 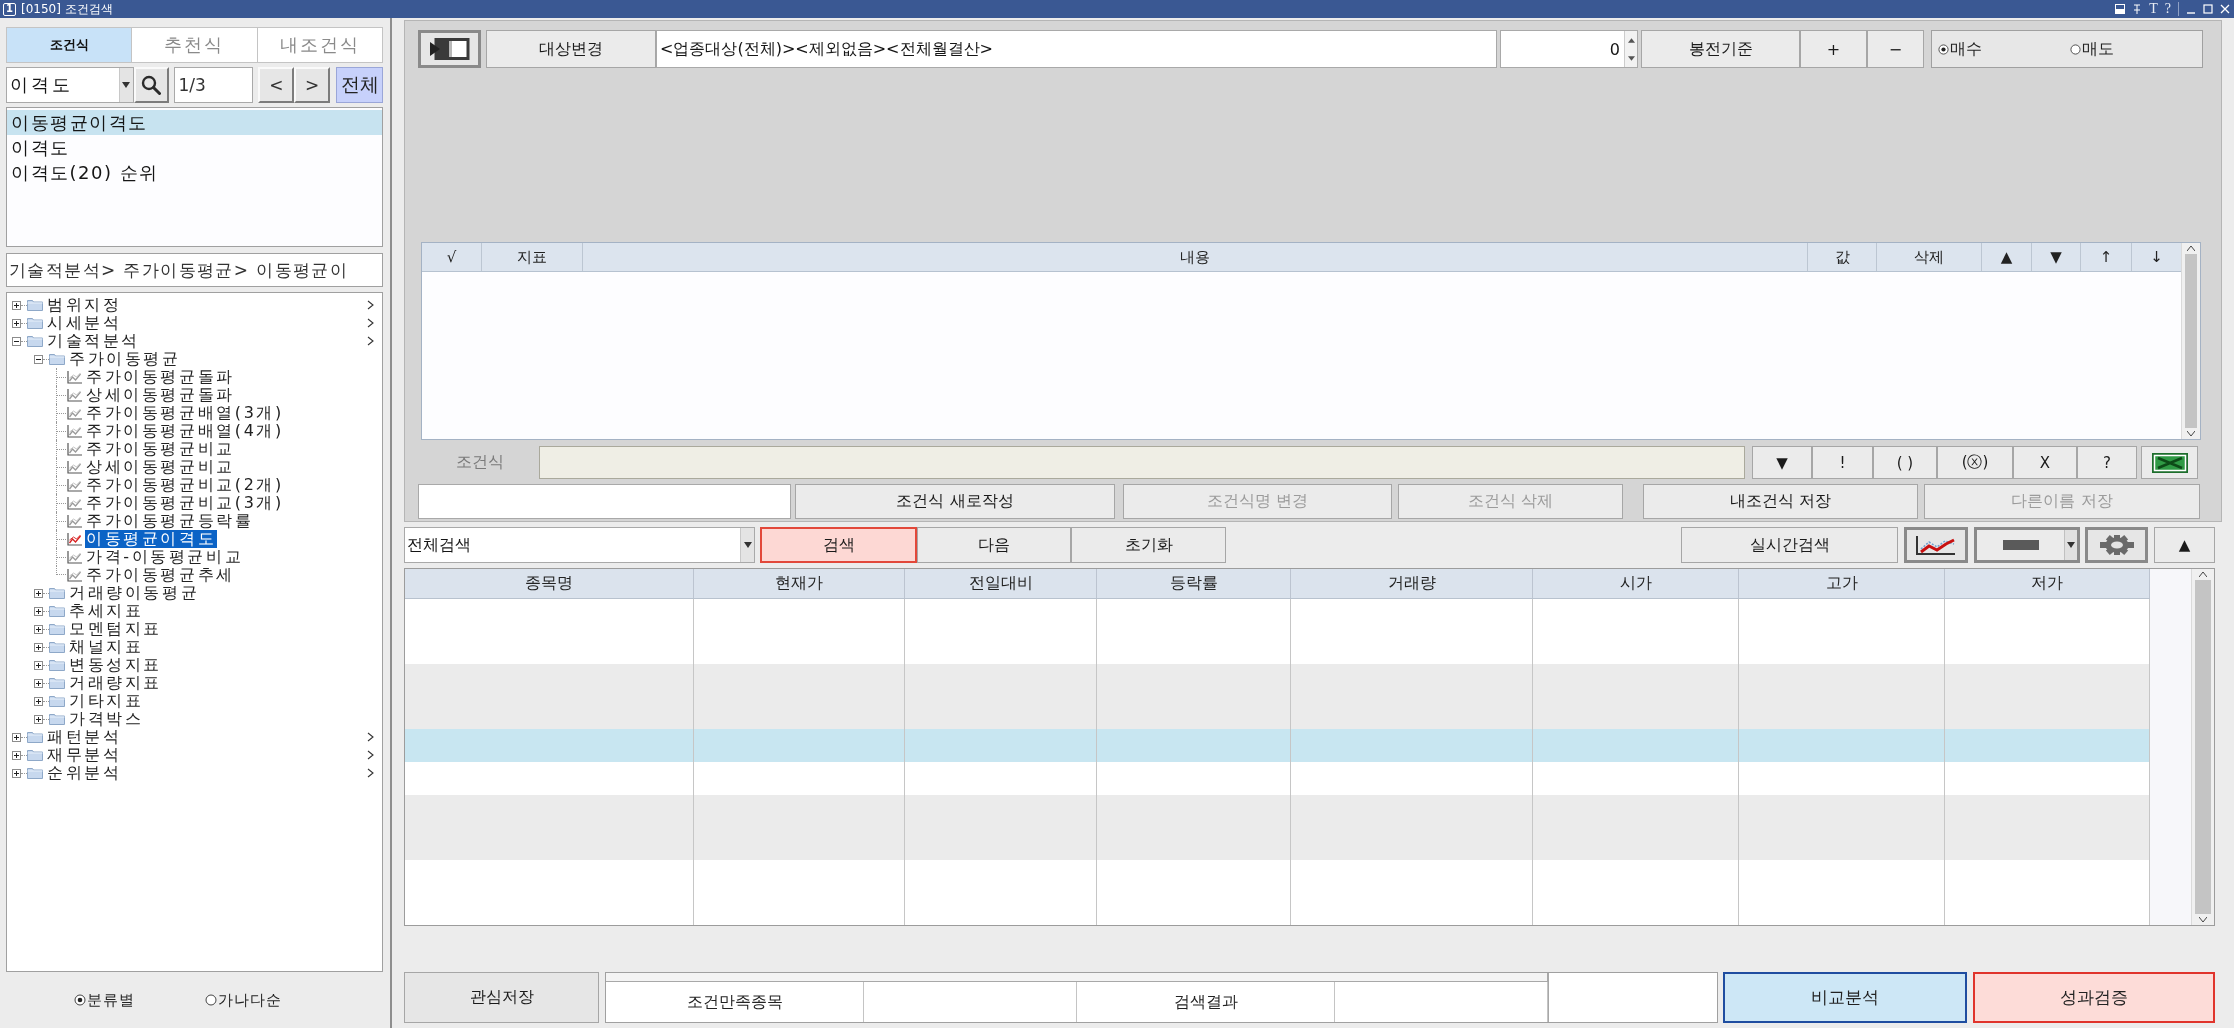 I want to click on analysis-button: 성과검증, so click(x=2094, y=997).